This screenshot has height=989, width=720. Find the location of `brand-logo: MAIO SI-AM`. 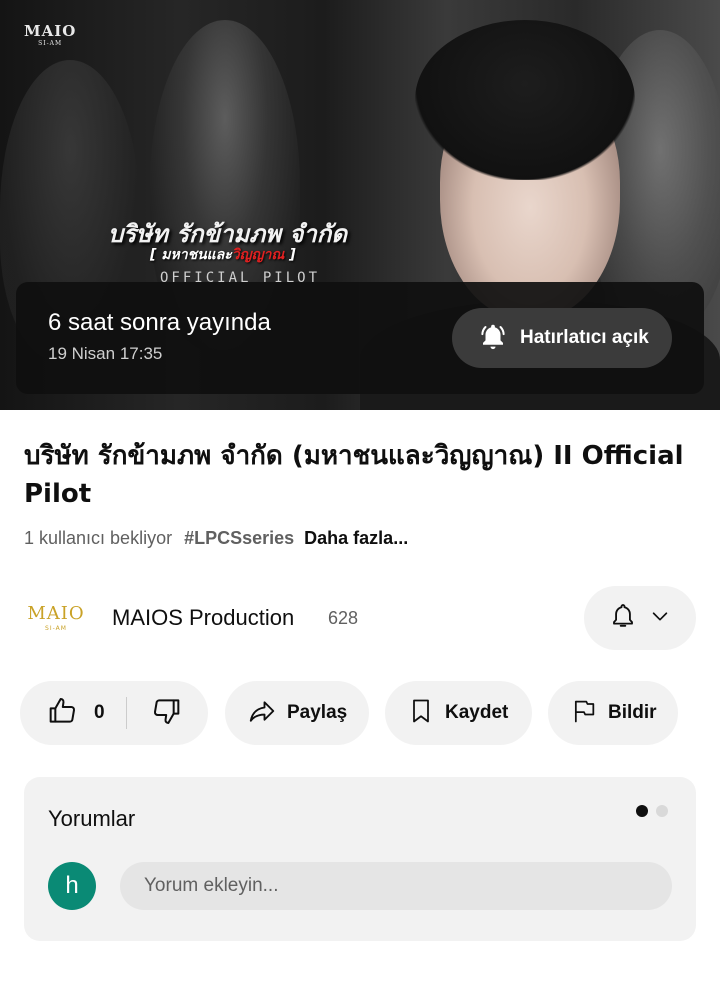

brand-logo: MAIO SI-AM is located at coordinates (50, 35).